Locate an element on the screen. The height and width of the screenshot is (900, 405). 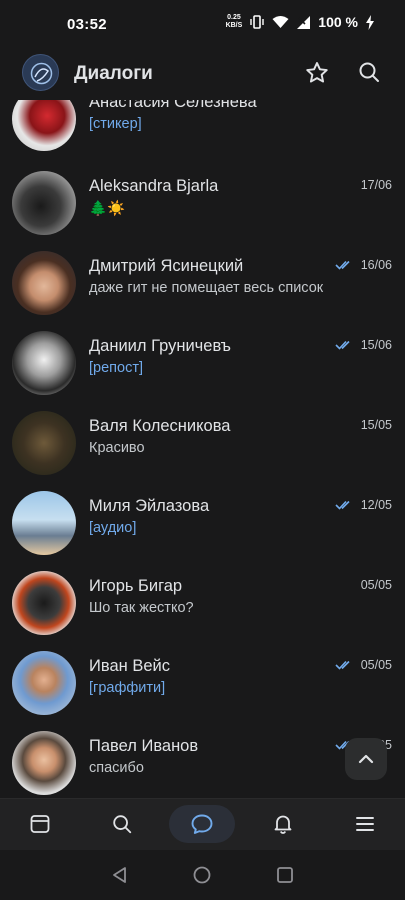
scroll-to-top-button is located at coordinates (366, 759).